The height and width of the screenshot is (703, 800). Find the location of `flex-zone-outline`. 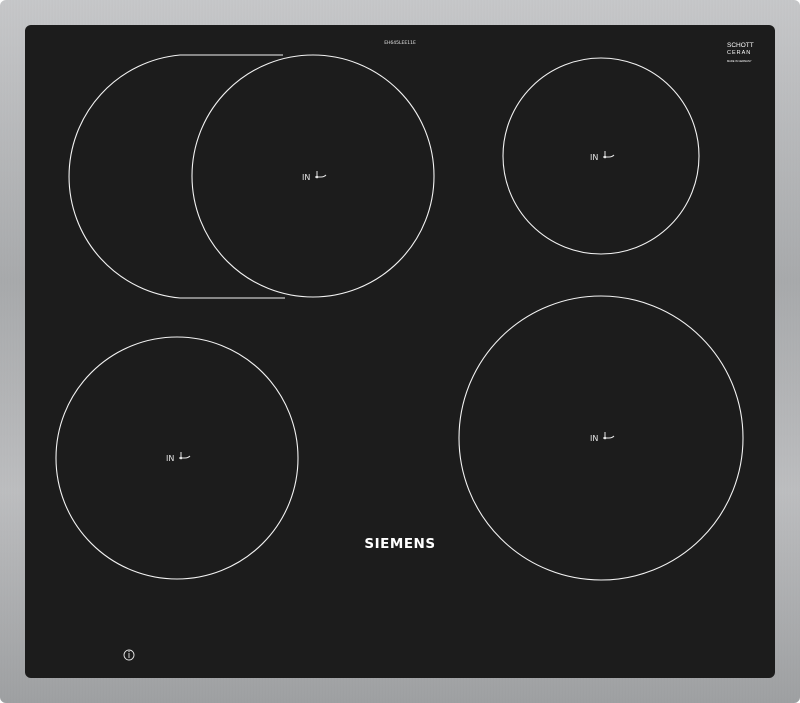

flex-zone-outline is located at coordinates (176, 176).